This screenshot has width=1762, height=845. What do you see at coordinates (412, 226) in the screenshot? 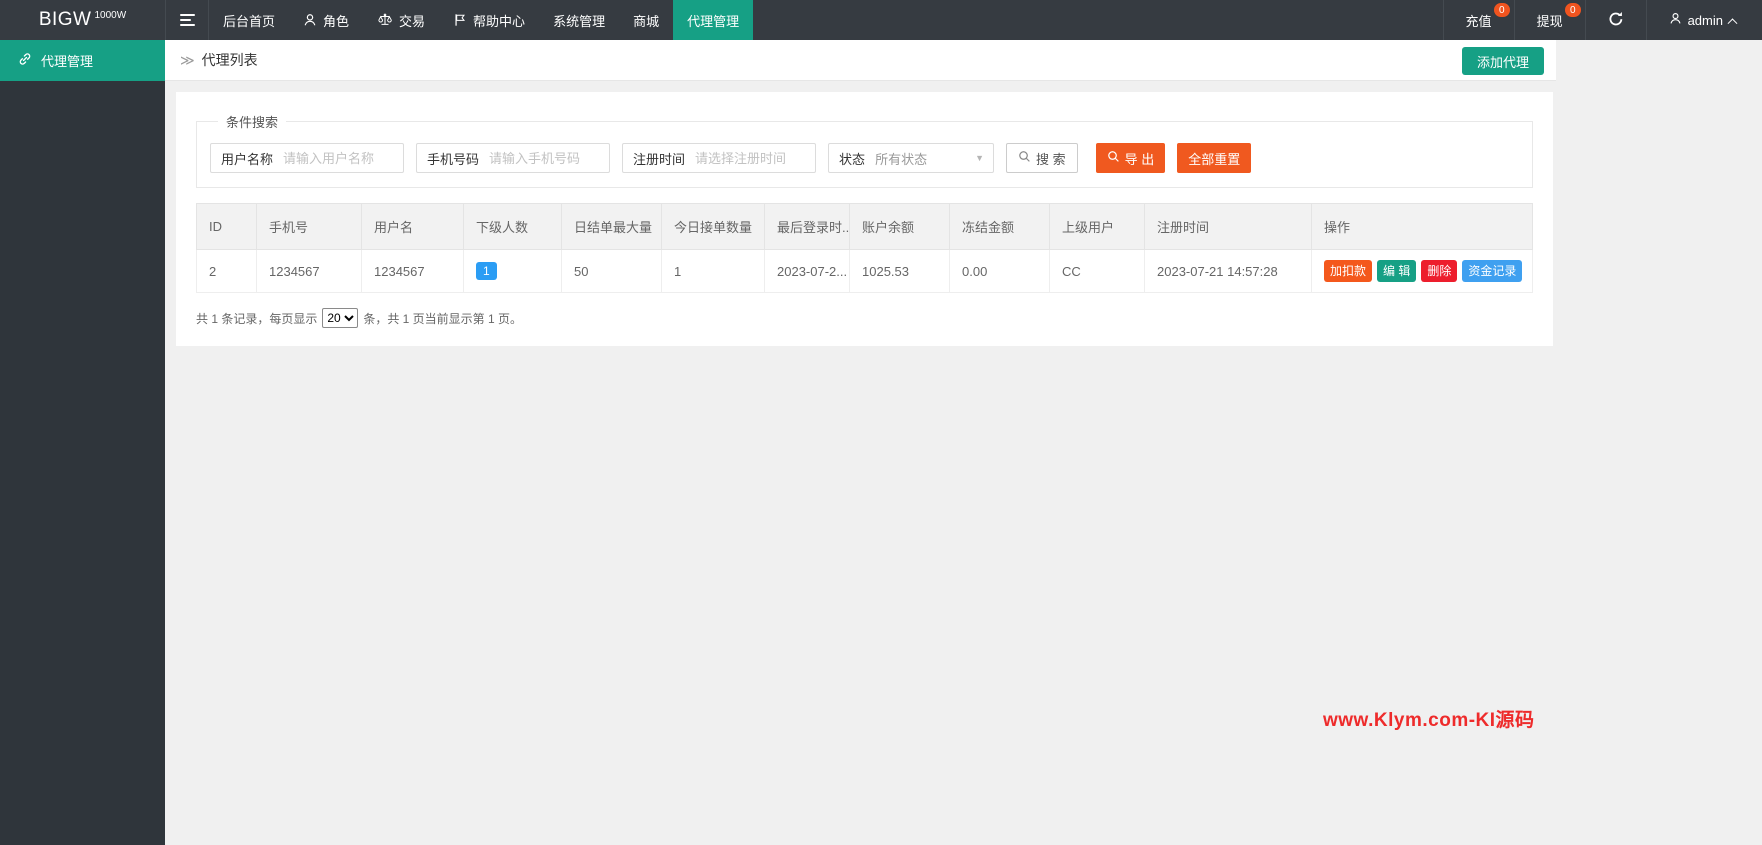
I see `col-username: 用户名` at bounding box center [412, 226].